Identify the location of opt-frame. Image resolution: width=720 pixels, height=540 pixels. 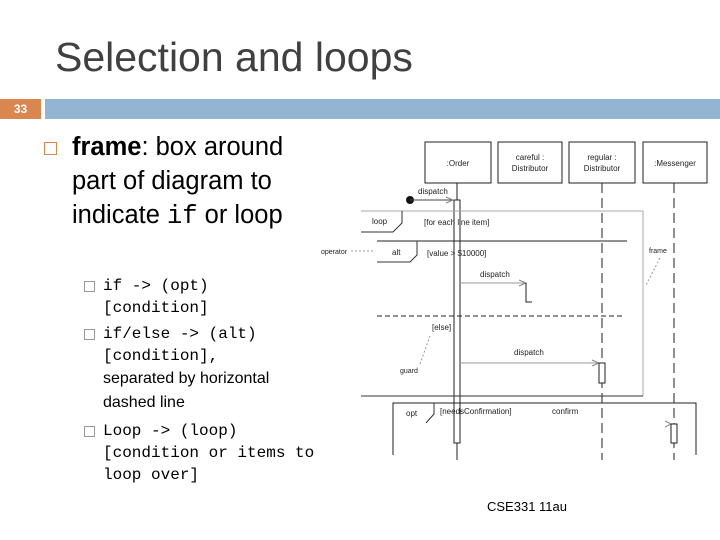
(544, 428).